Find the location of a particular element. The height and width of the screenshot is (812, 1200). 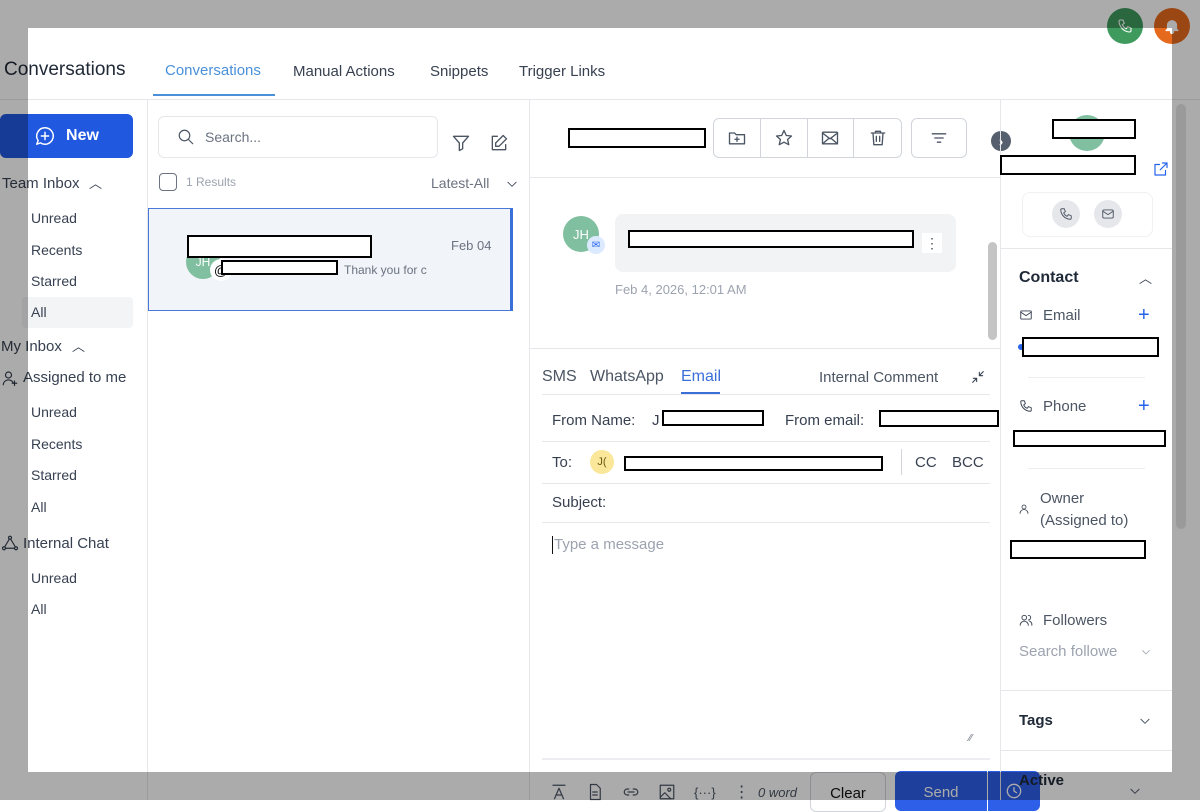

redacted-contact-fullname is located at coordinates (1068, 165).